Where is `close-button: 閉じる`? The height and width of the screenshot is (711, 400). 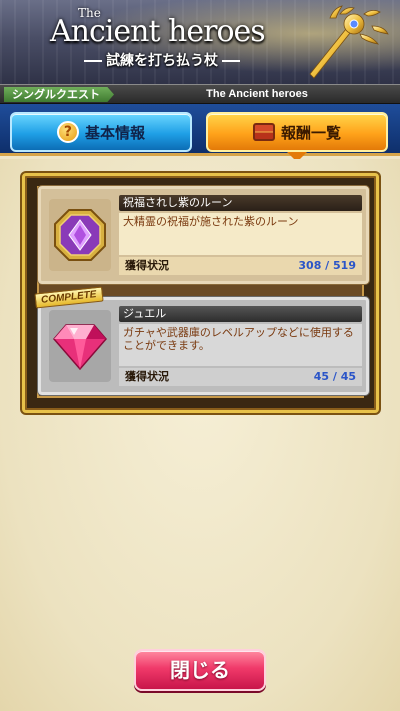 close-button: 閉じる is located at coordinates (200, 670).